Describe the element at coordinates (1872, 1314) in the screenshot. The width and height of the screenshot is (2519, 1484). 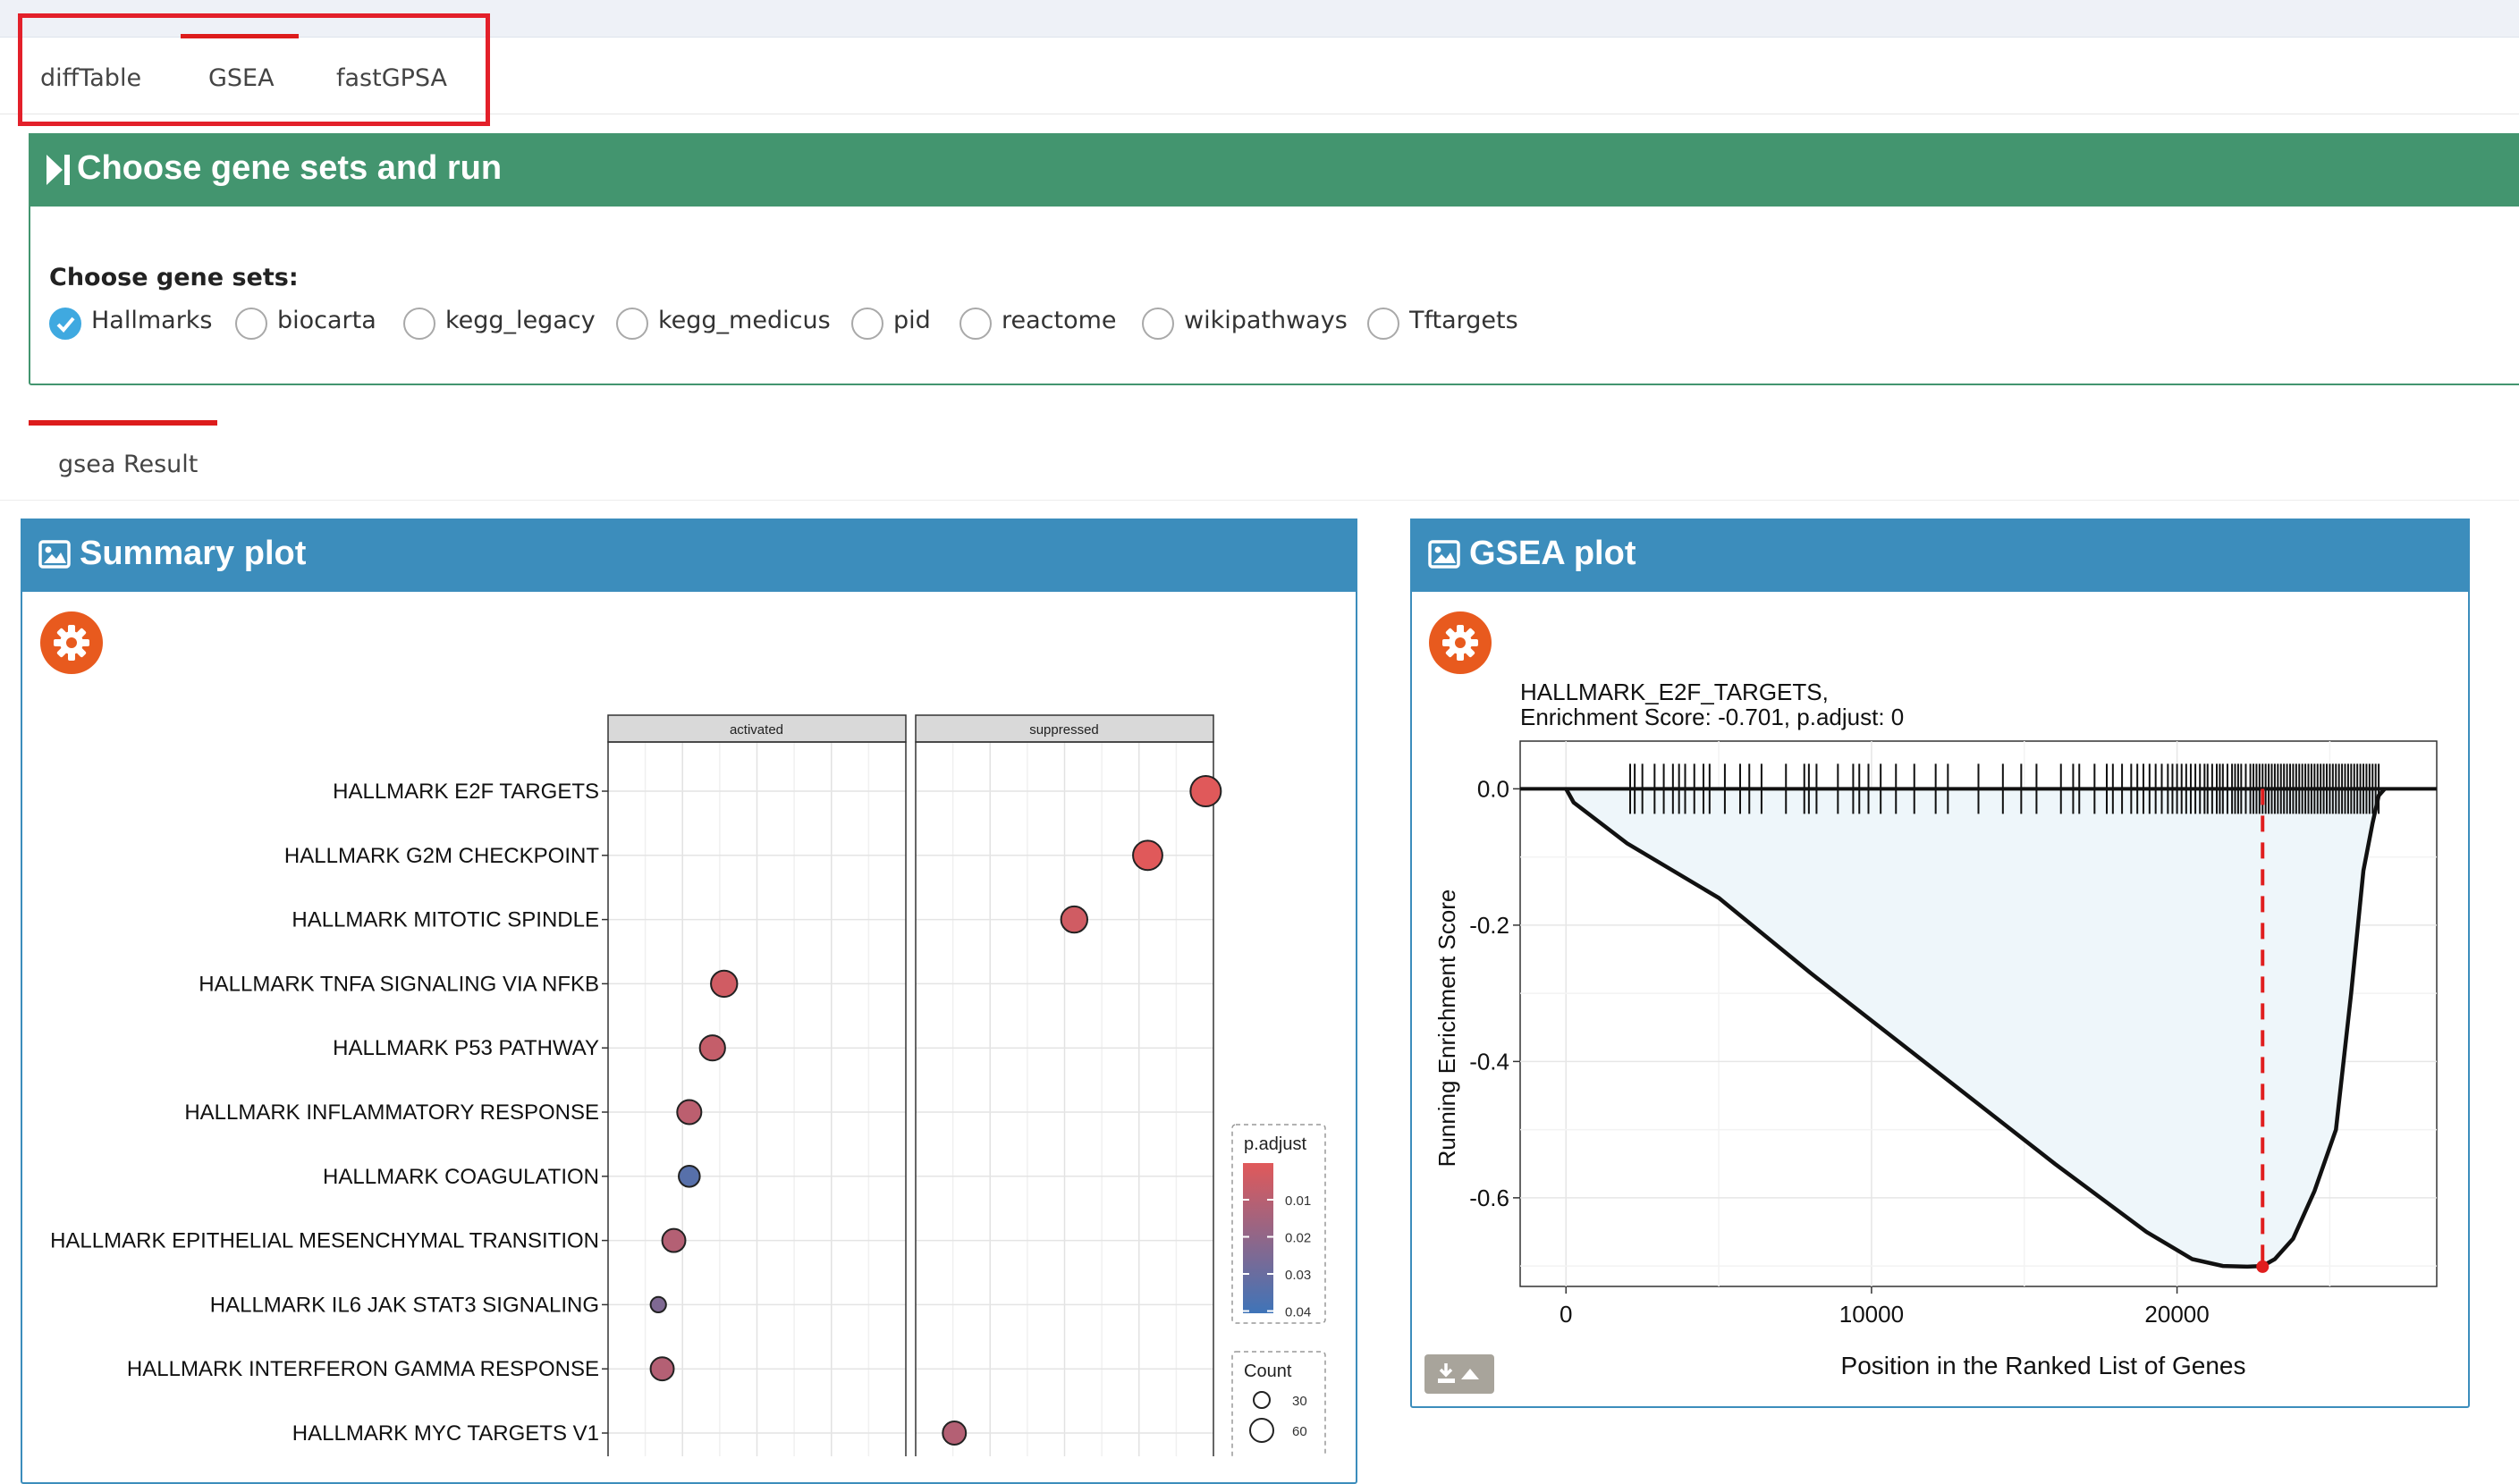
I see `x-tick-label: 10000` at that location.